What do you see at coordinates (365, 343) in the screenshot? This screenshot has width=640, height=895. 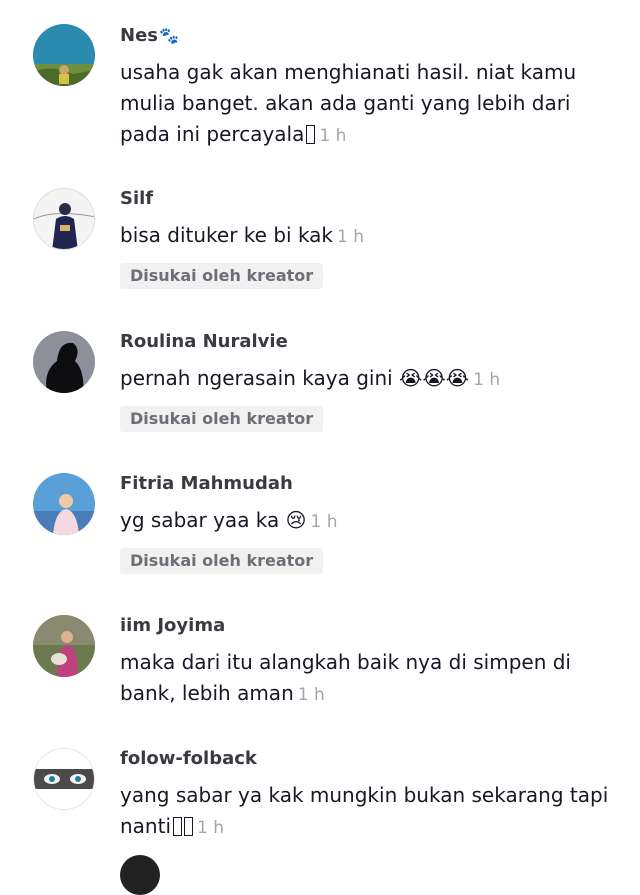 I see `comment-username: Roulina Nuralvie` at bounding box center [365, 343].